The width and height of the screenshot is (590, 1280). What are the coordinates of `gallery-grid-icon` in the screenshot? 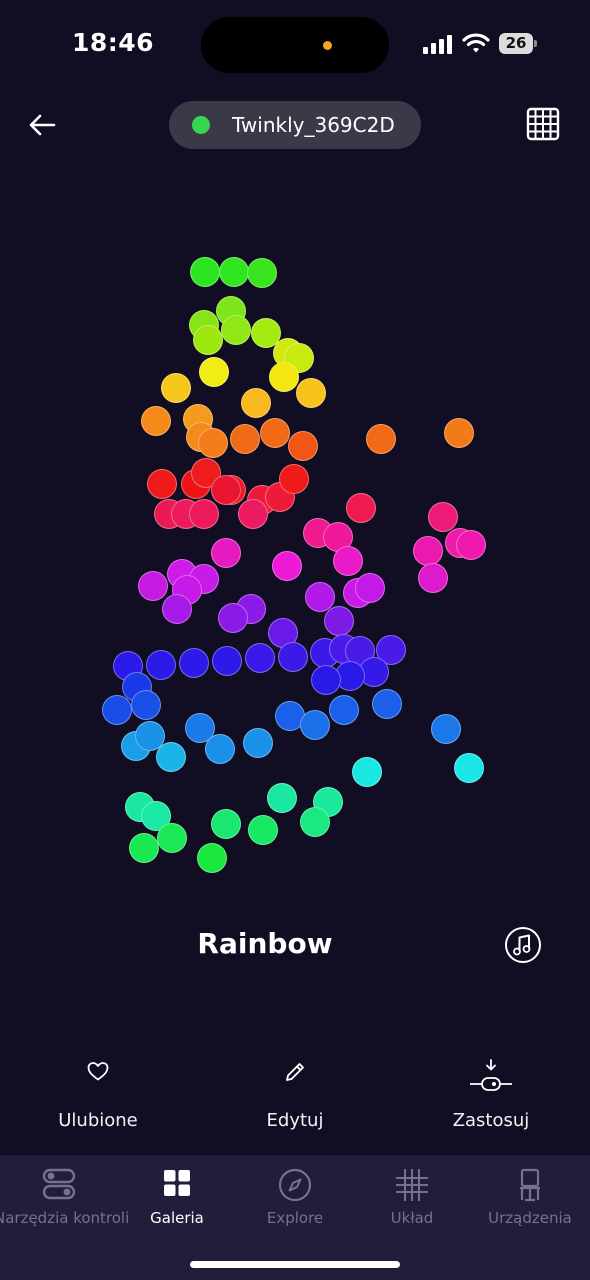 It's located at (177, 1183).